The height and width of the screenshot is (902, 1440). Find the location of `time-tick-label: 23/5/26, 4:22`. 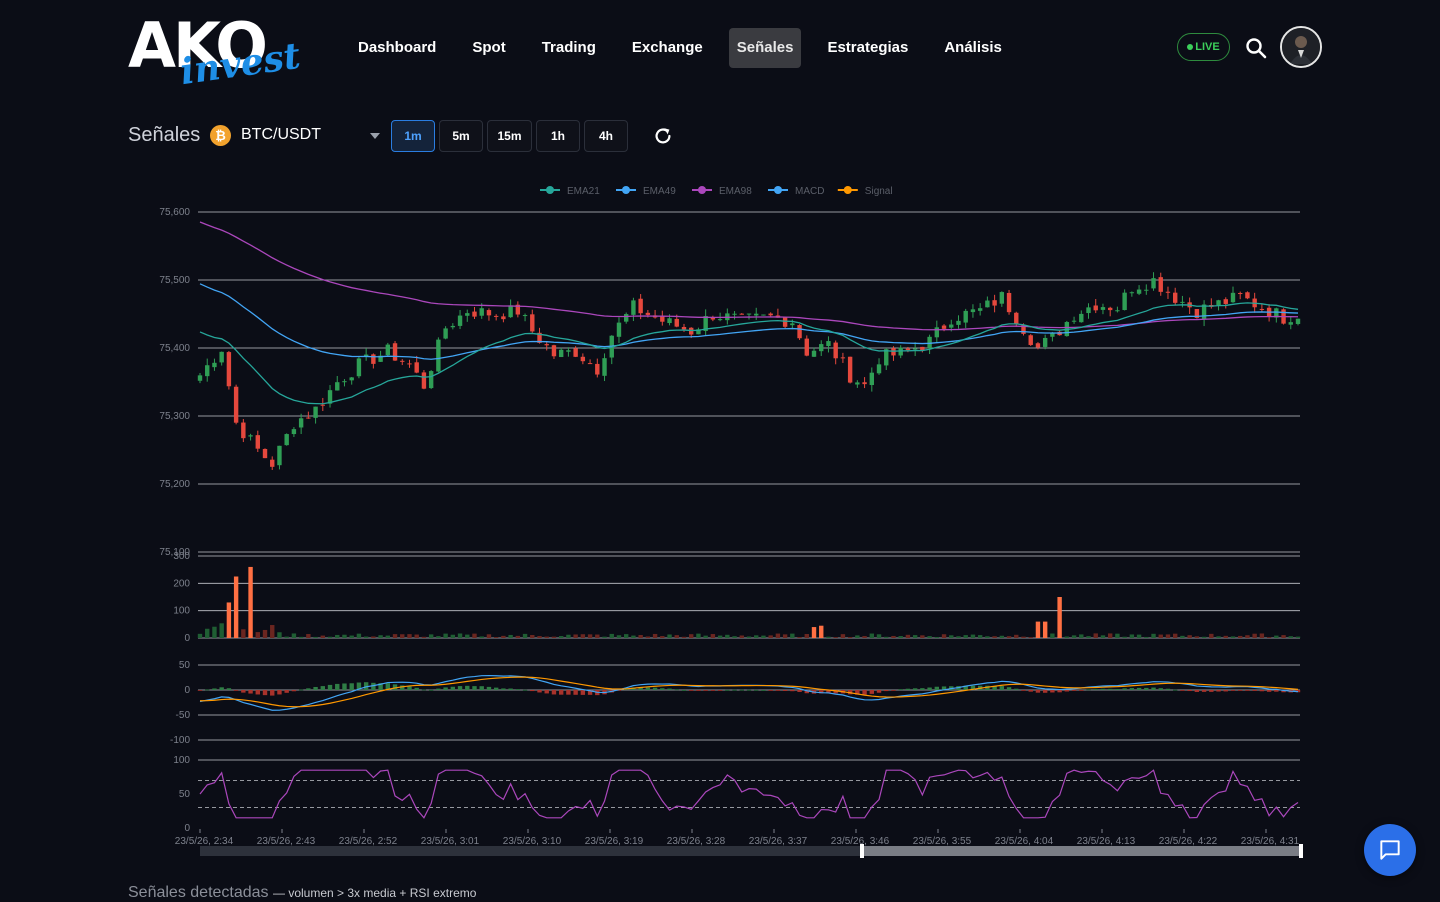

time-tick-label: 23/5/26, 4:22 is located at coordinates (1188, 841).